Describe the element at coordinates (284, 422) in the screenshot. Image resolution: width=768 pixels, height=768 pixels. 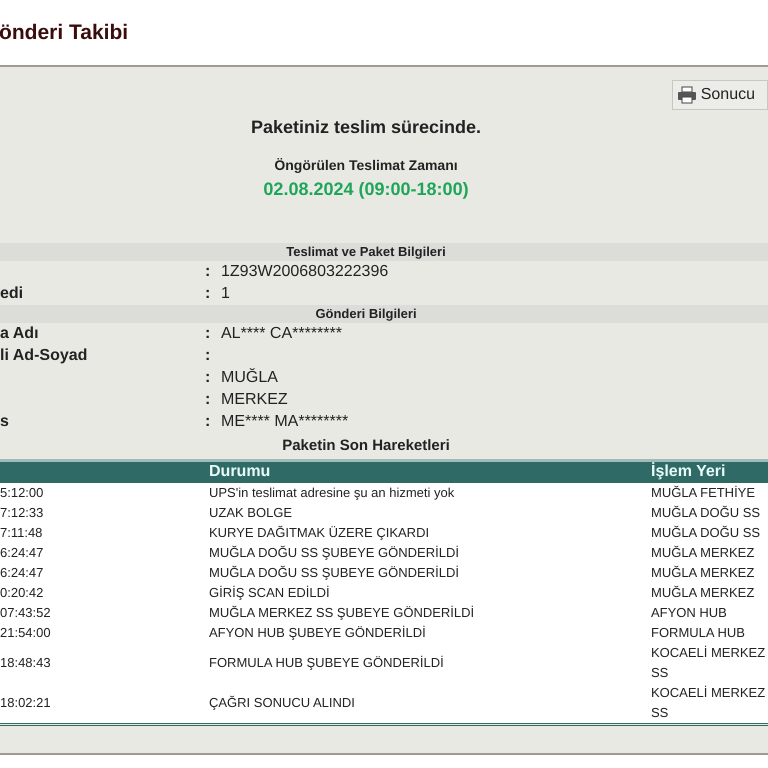
I see `field-value: ME**** MA********` at that location.